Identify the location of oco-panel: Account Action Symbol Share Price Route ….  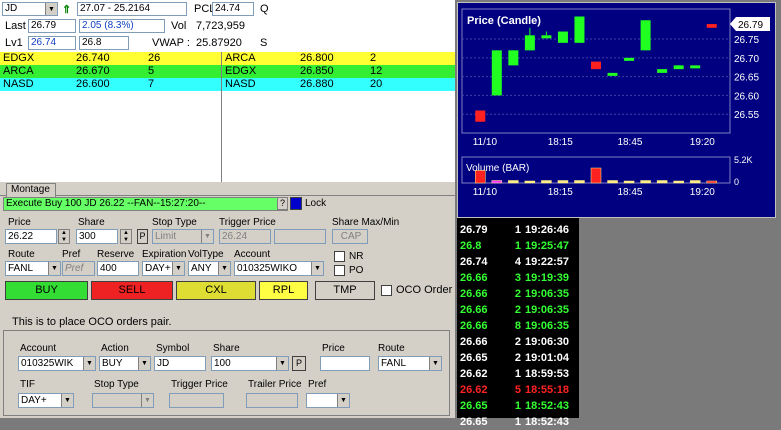
(226, 373).